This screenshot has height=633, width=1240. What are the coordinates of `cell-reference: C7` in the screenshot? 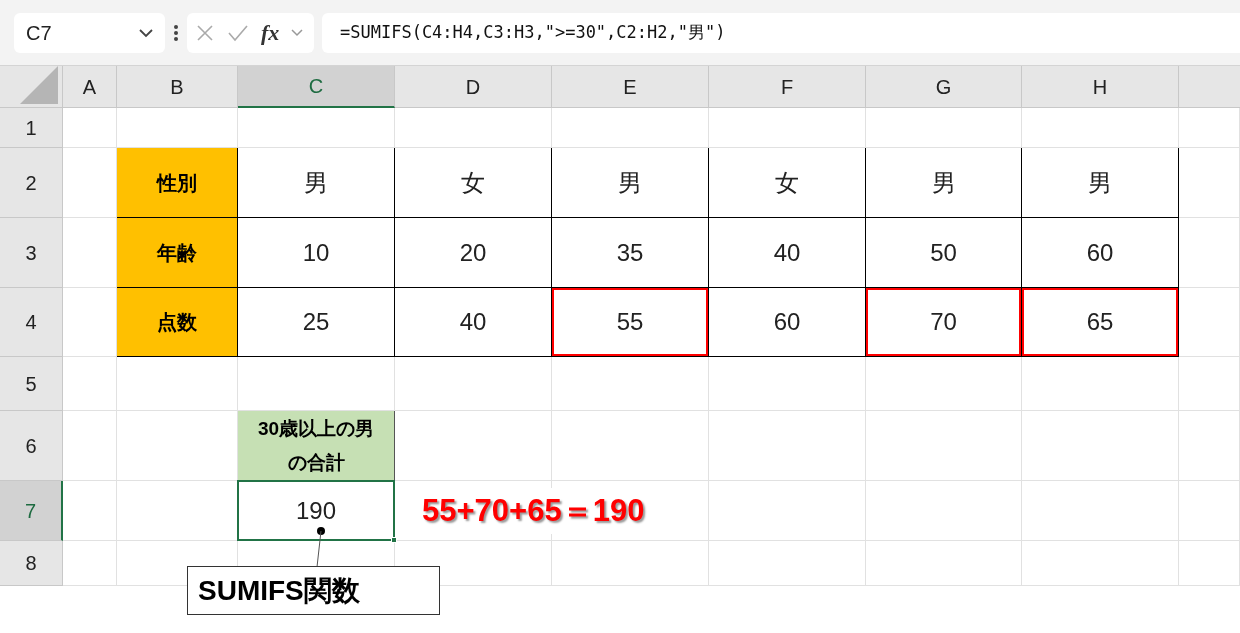 It's located at (39, 33).